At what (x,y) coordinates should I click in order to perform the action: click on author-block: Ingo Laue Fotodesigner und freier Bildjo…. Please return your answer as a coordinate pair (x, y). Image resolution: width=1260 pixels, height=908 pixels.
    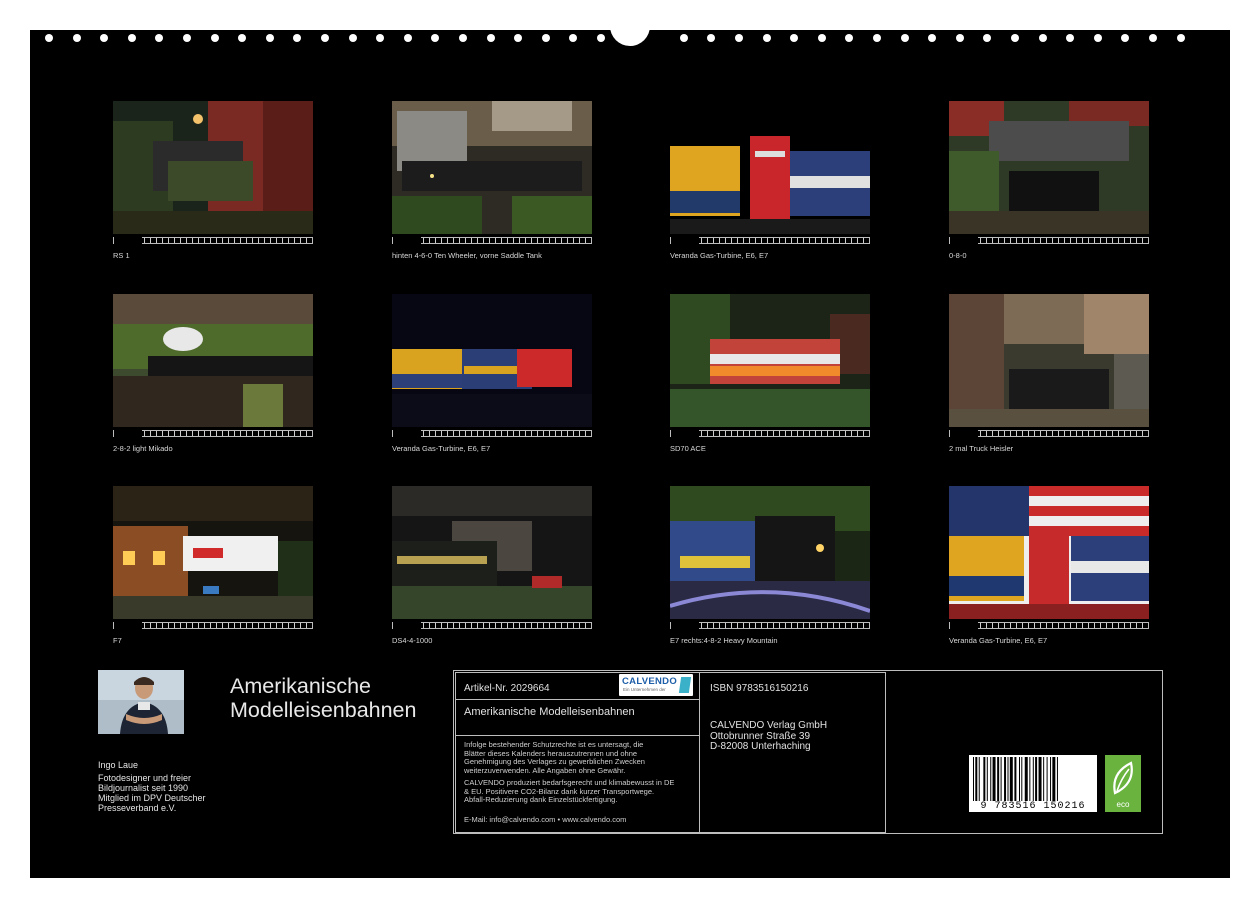
    Looking at the image, I should click on (178, 786).